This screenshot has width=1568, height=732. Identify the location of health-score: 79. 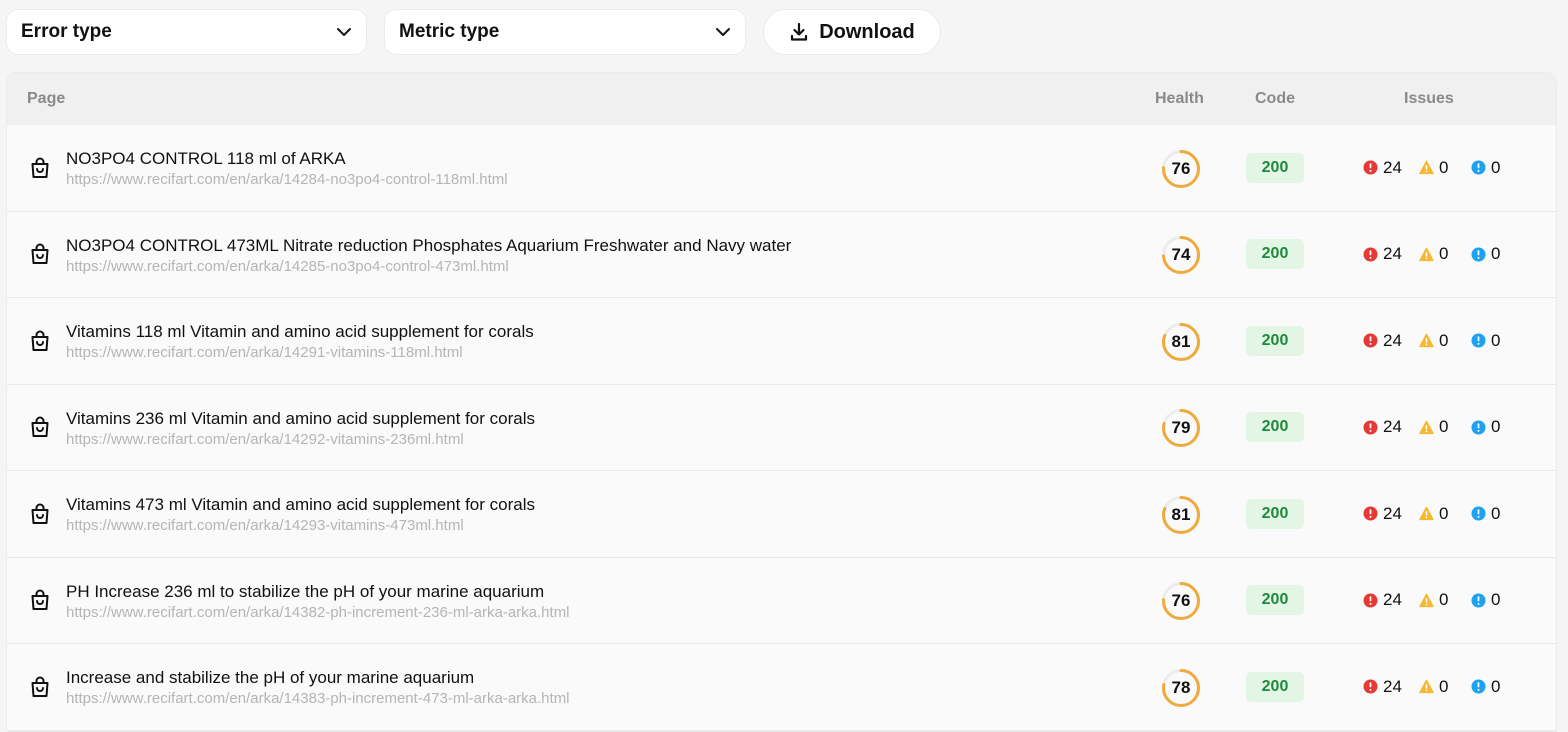
(1181, 428).